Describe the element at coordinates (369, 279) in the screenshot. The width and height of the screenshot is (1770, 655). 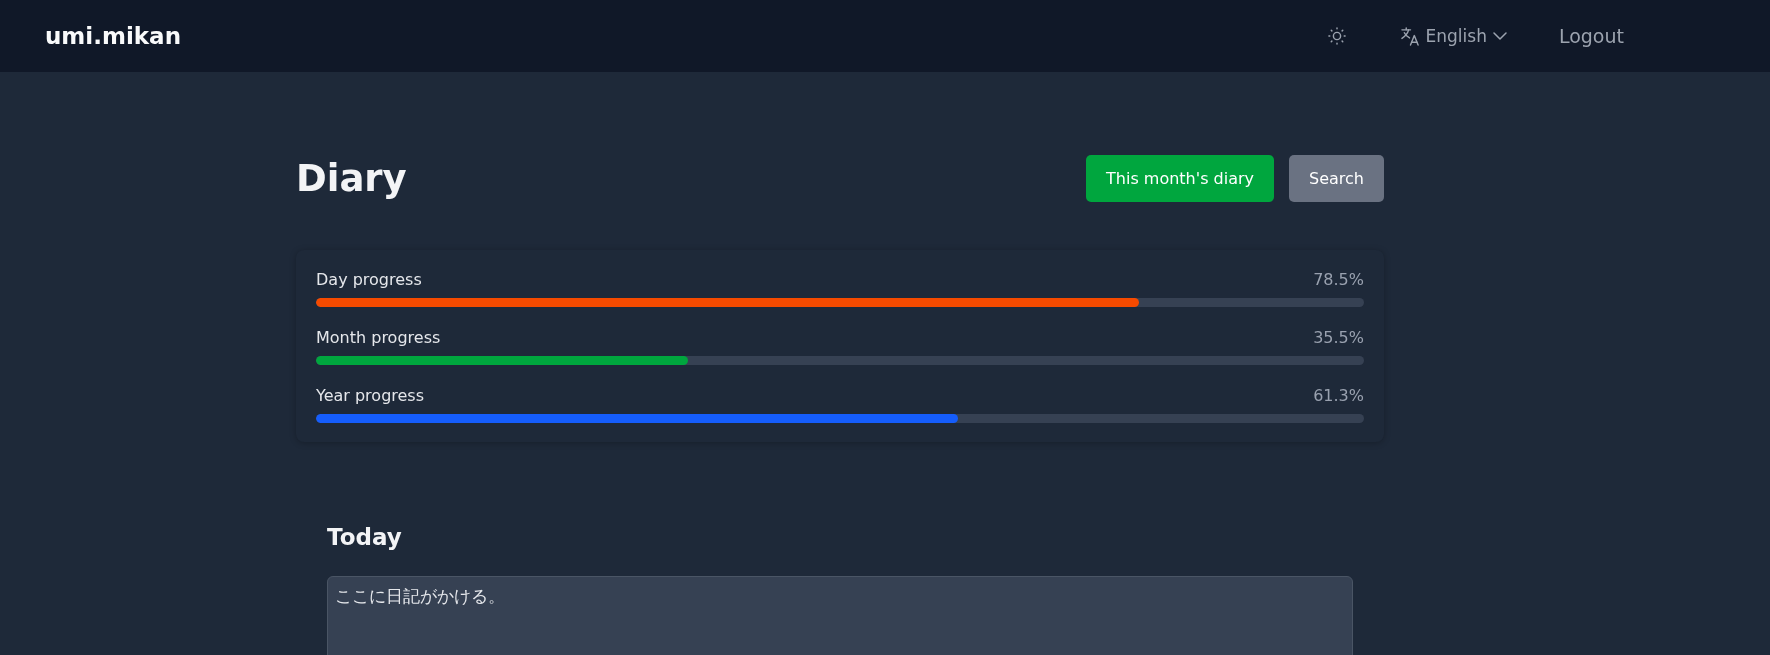
I see `progress-label: Day progress` at that location.